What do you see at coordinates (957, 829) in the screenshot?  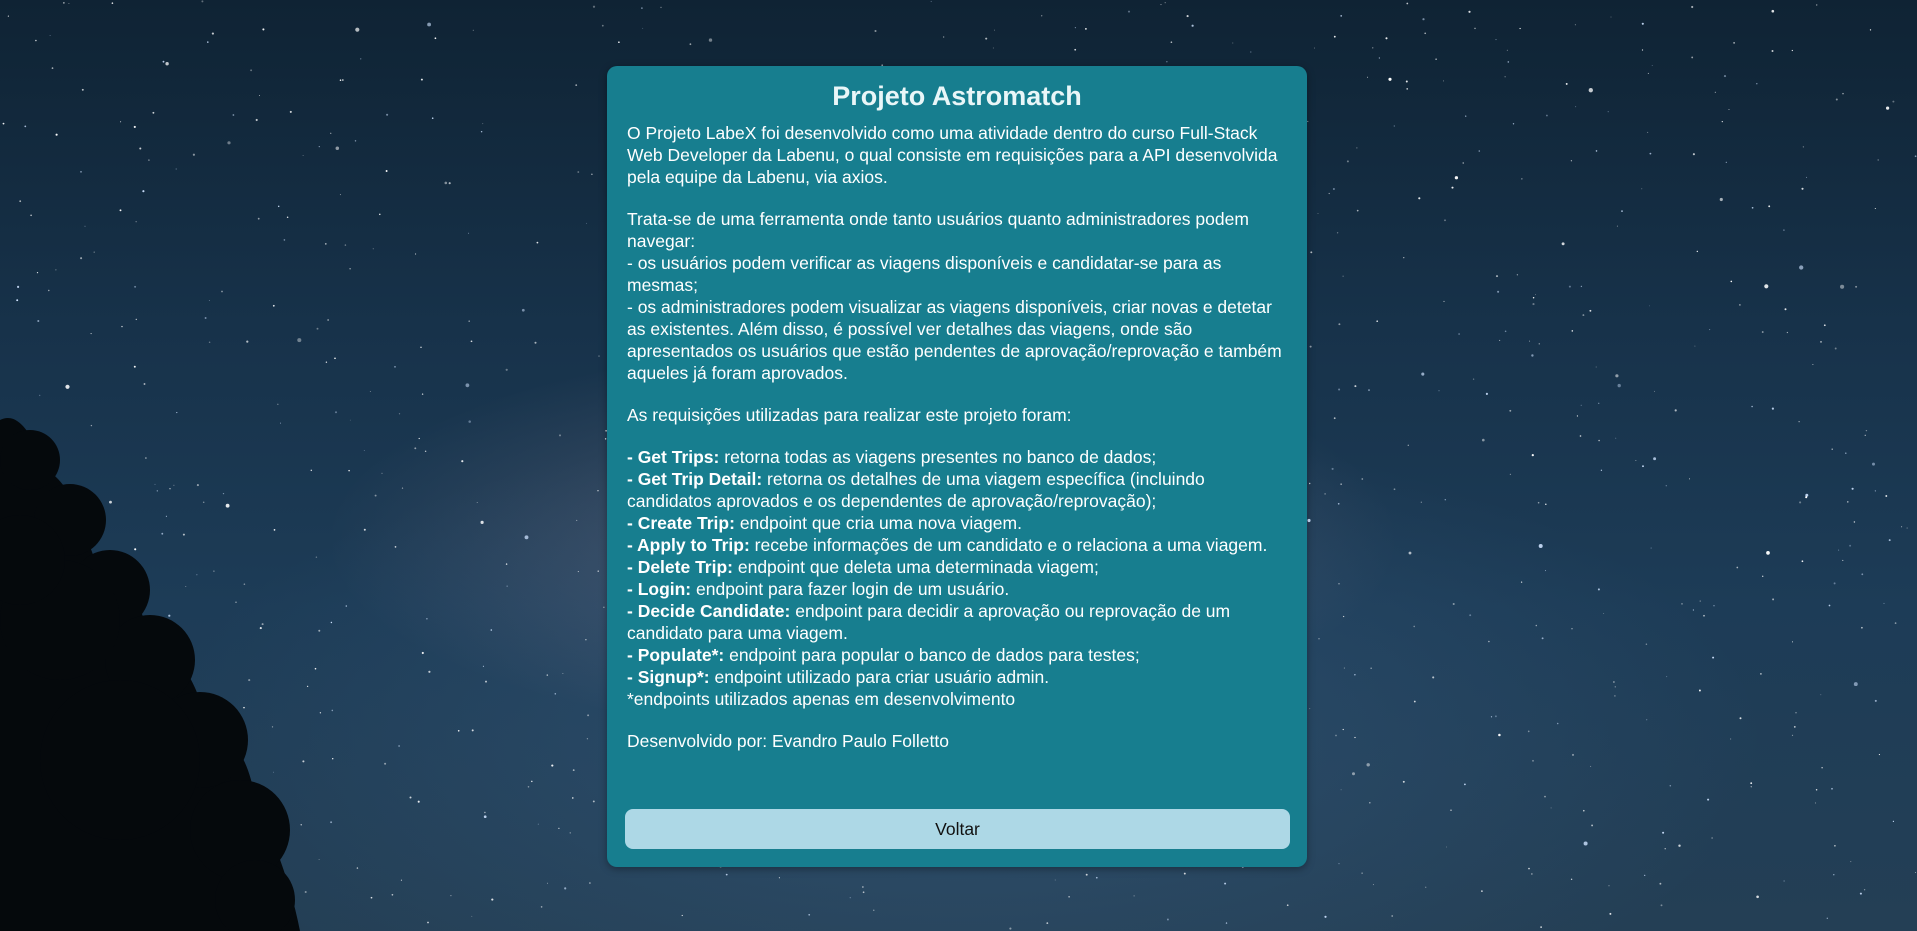 I see `back-button: Voltar` at bounding box center [957, 829].